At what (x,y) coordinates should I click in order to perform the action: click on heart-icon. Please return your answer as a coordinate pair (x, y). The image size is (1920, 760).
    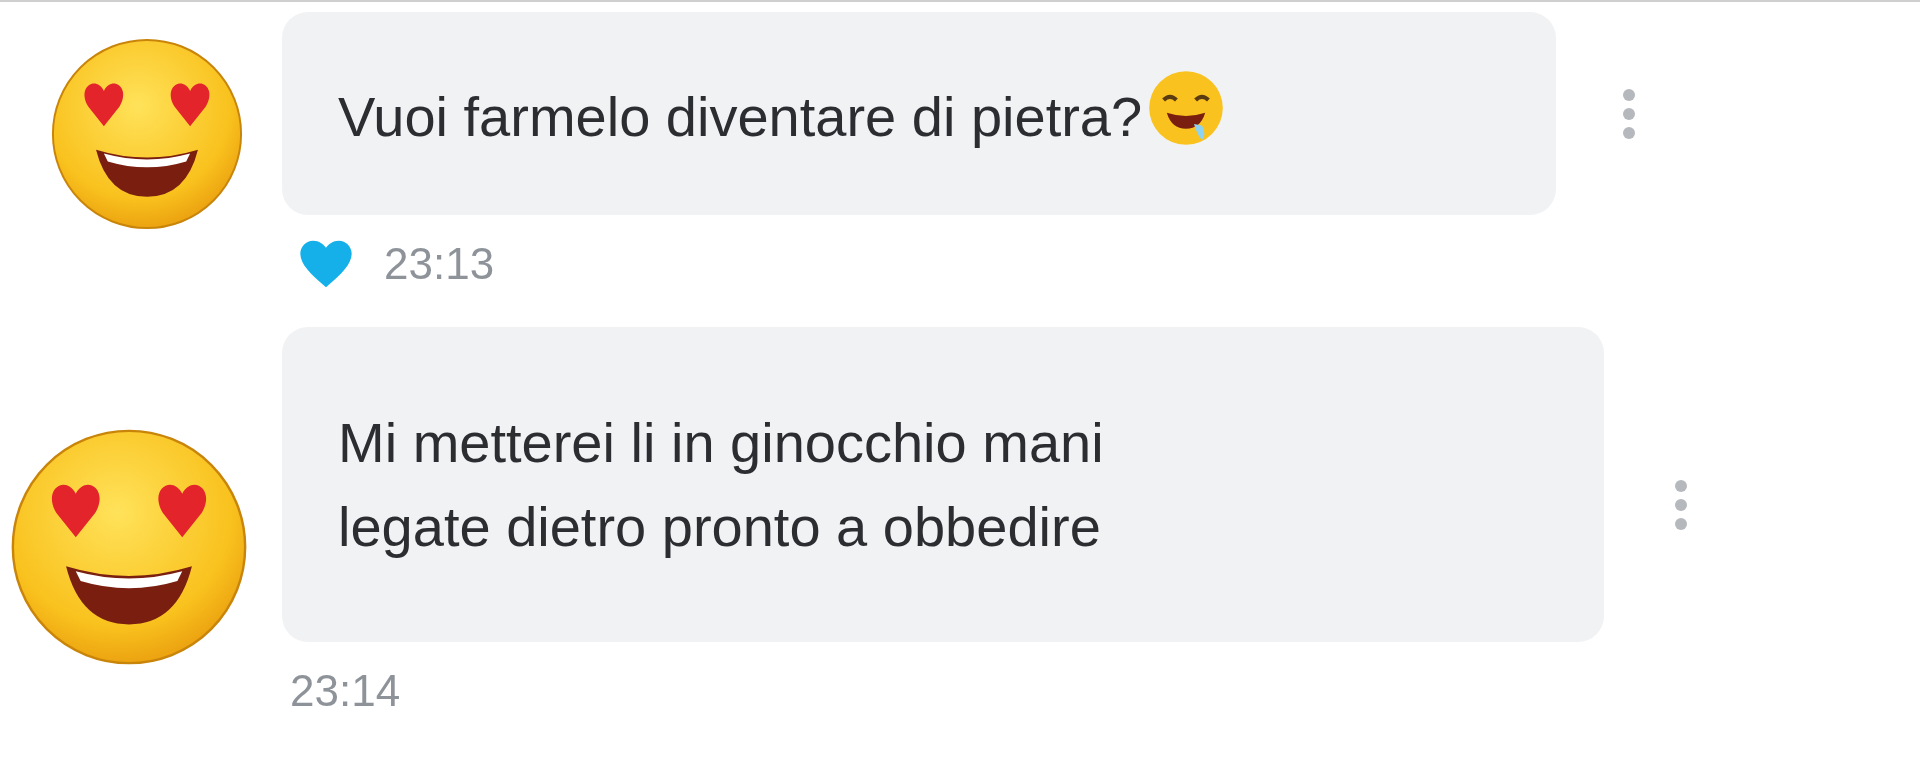
    Looking at the image, I should click on (326, 264).